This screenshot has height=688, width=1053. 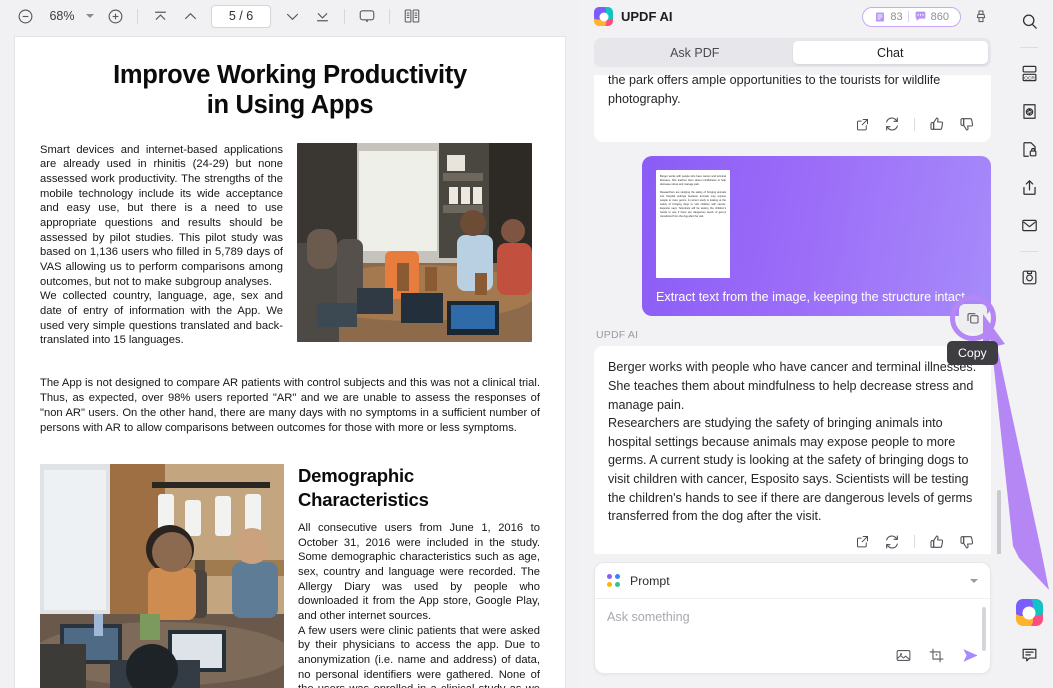 I want to click on toolbar-divider, so click(x=137, y=16).